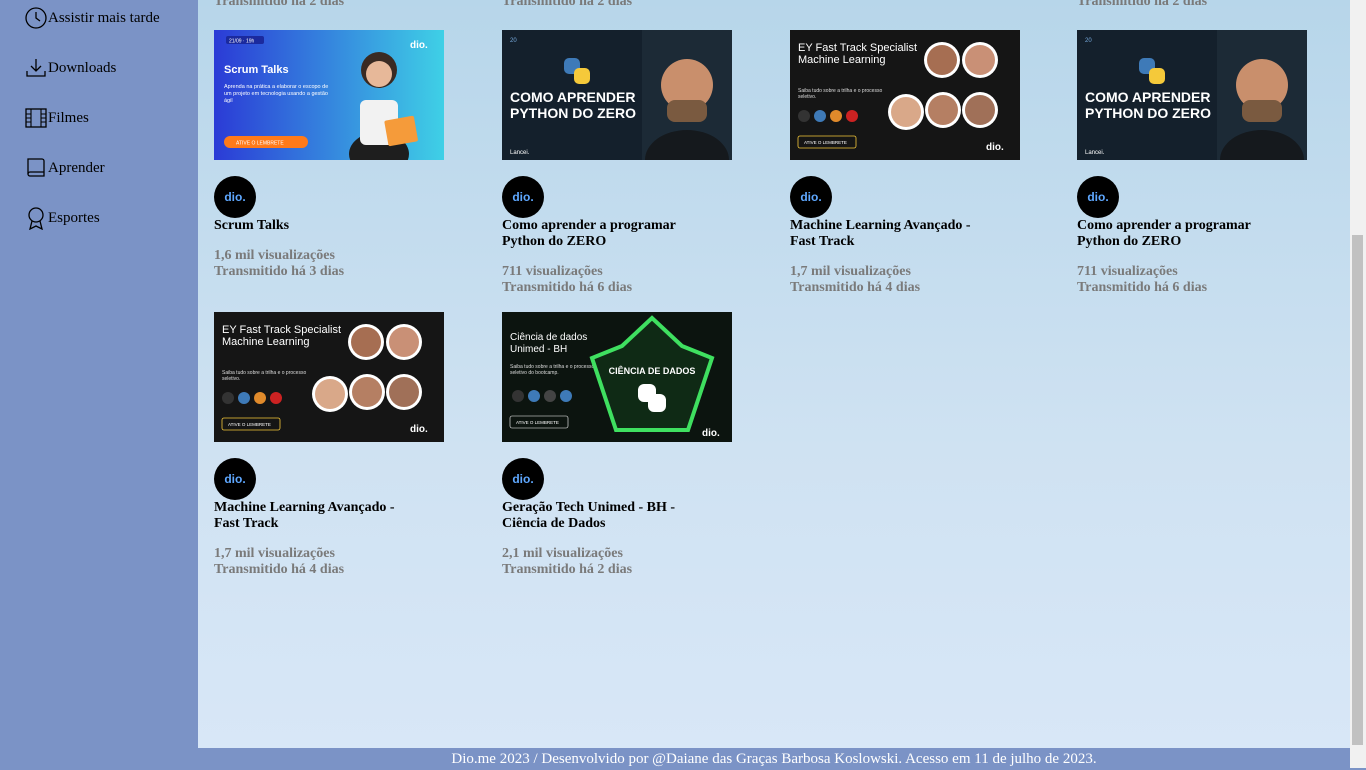 The width and height of the screenshot is (1366, 770). I want to click on sidebar-item-movies: Filmes, so click(56, 118).